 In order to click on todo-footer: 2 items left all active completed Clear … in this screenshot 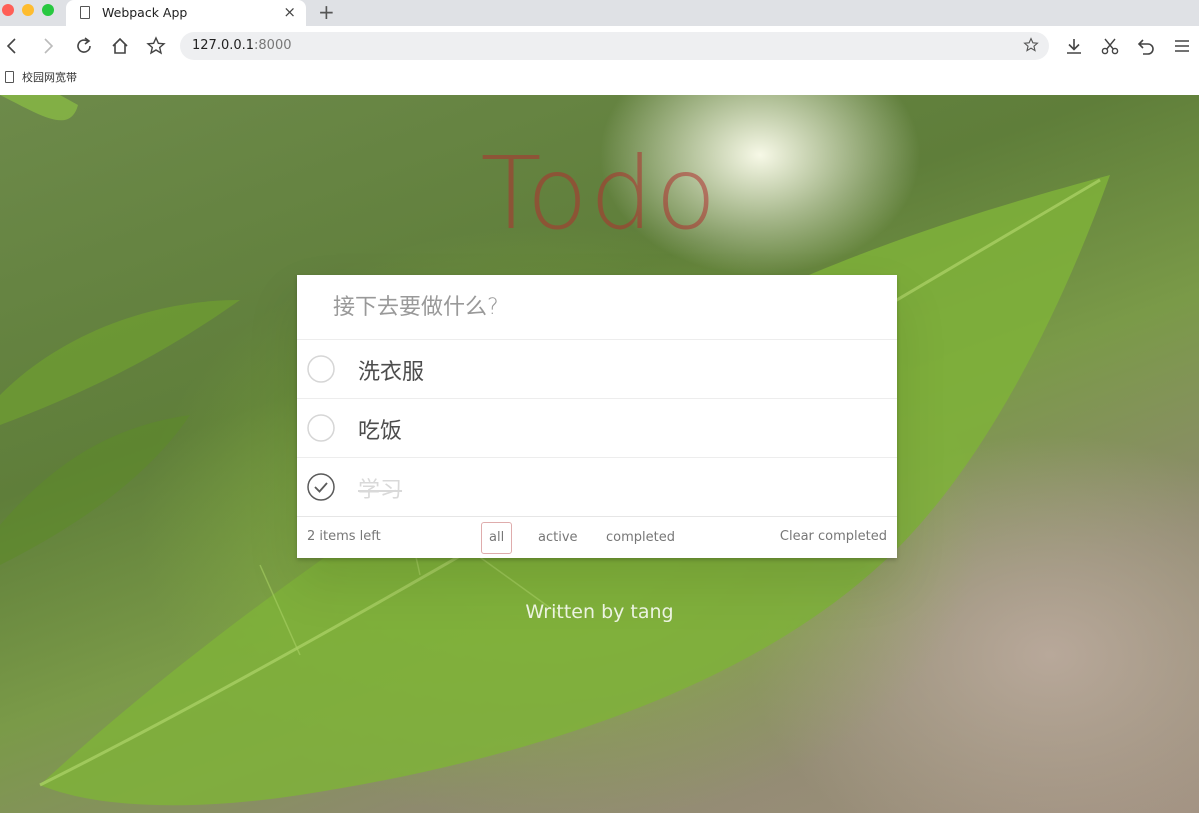, I will do `click(597, 537)`.